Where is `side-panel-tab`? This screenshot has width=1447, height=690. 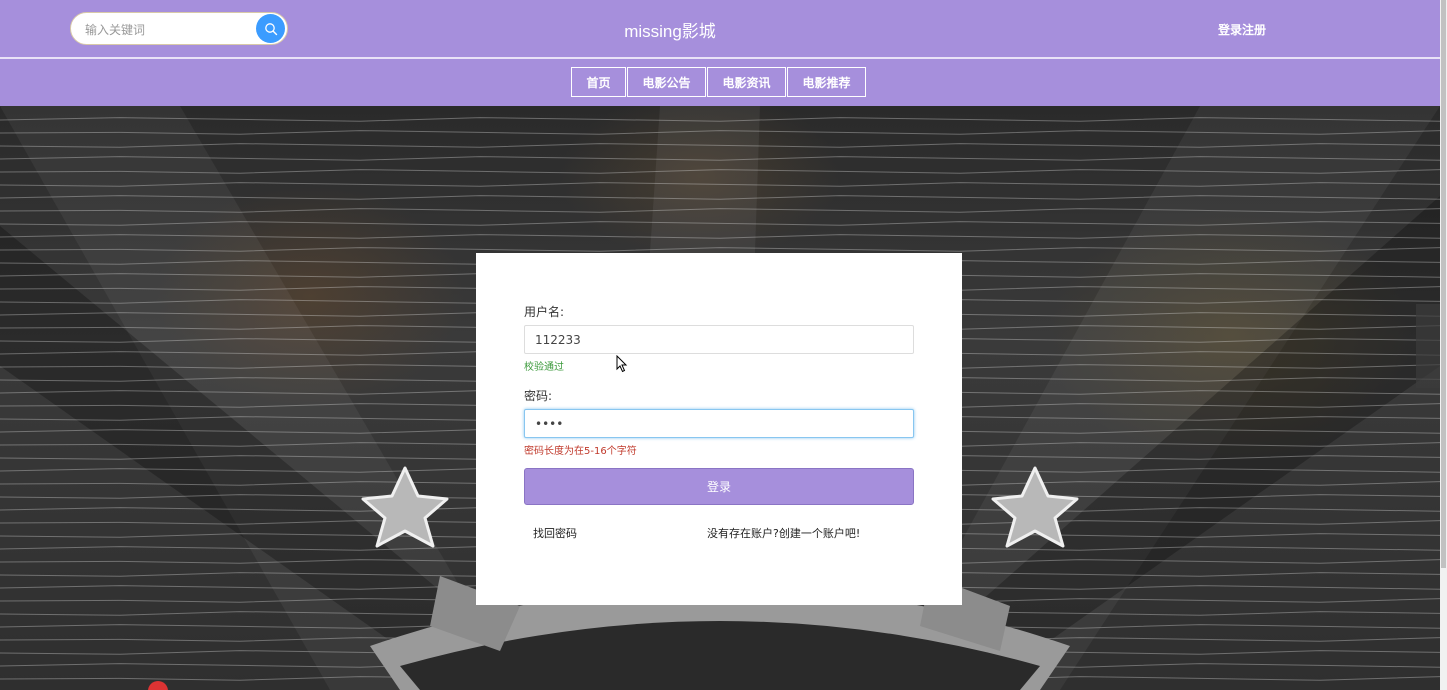 side-panel-tab is located at coordinates (1428, 346).